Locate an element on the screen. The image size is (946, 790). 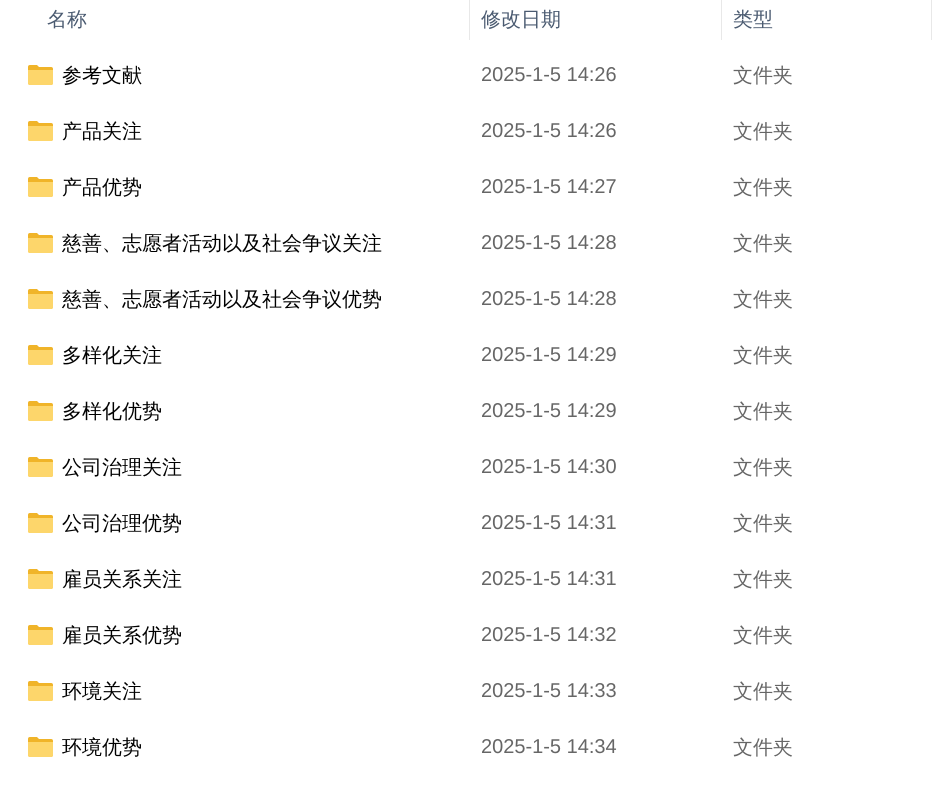
modified-date: 2025-1-5 14:27 is located at coordinates (549, 187).